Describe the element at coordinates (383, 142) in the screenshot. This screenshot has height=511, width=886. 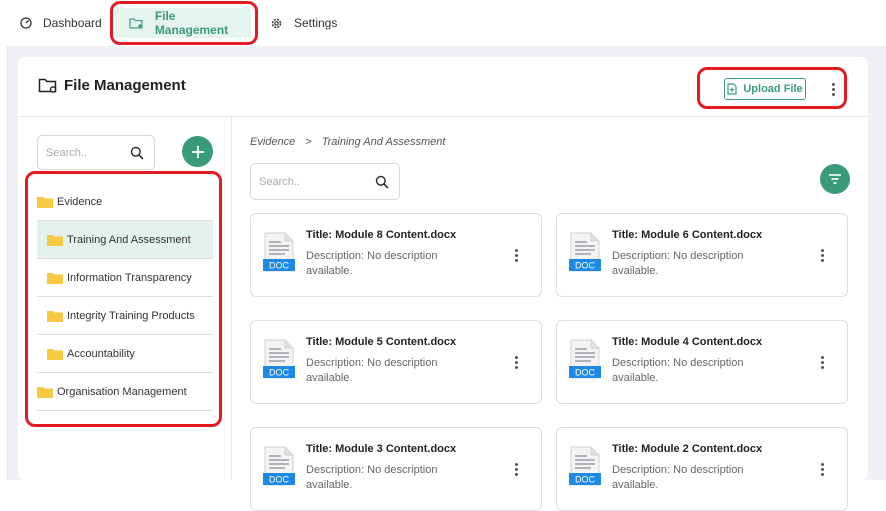
I see `breadcrumb-item-current: Training And Assessment` at that location.